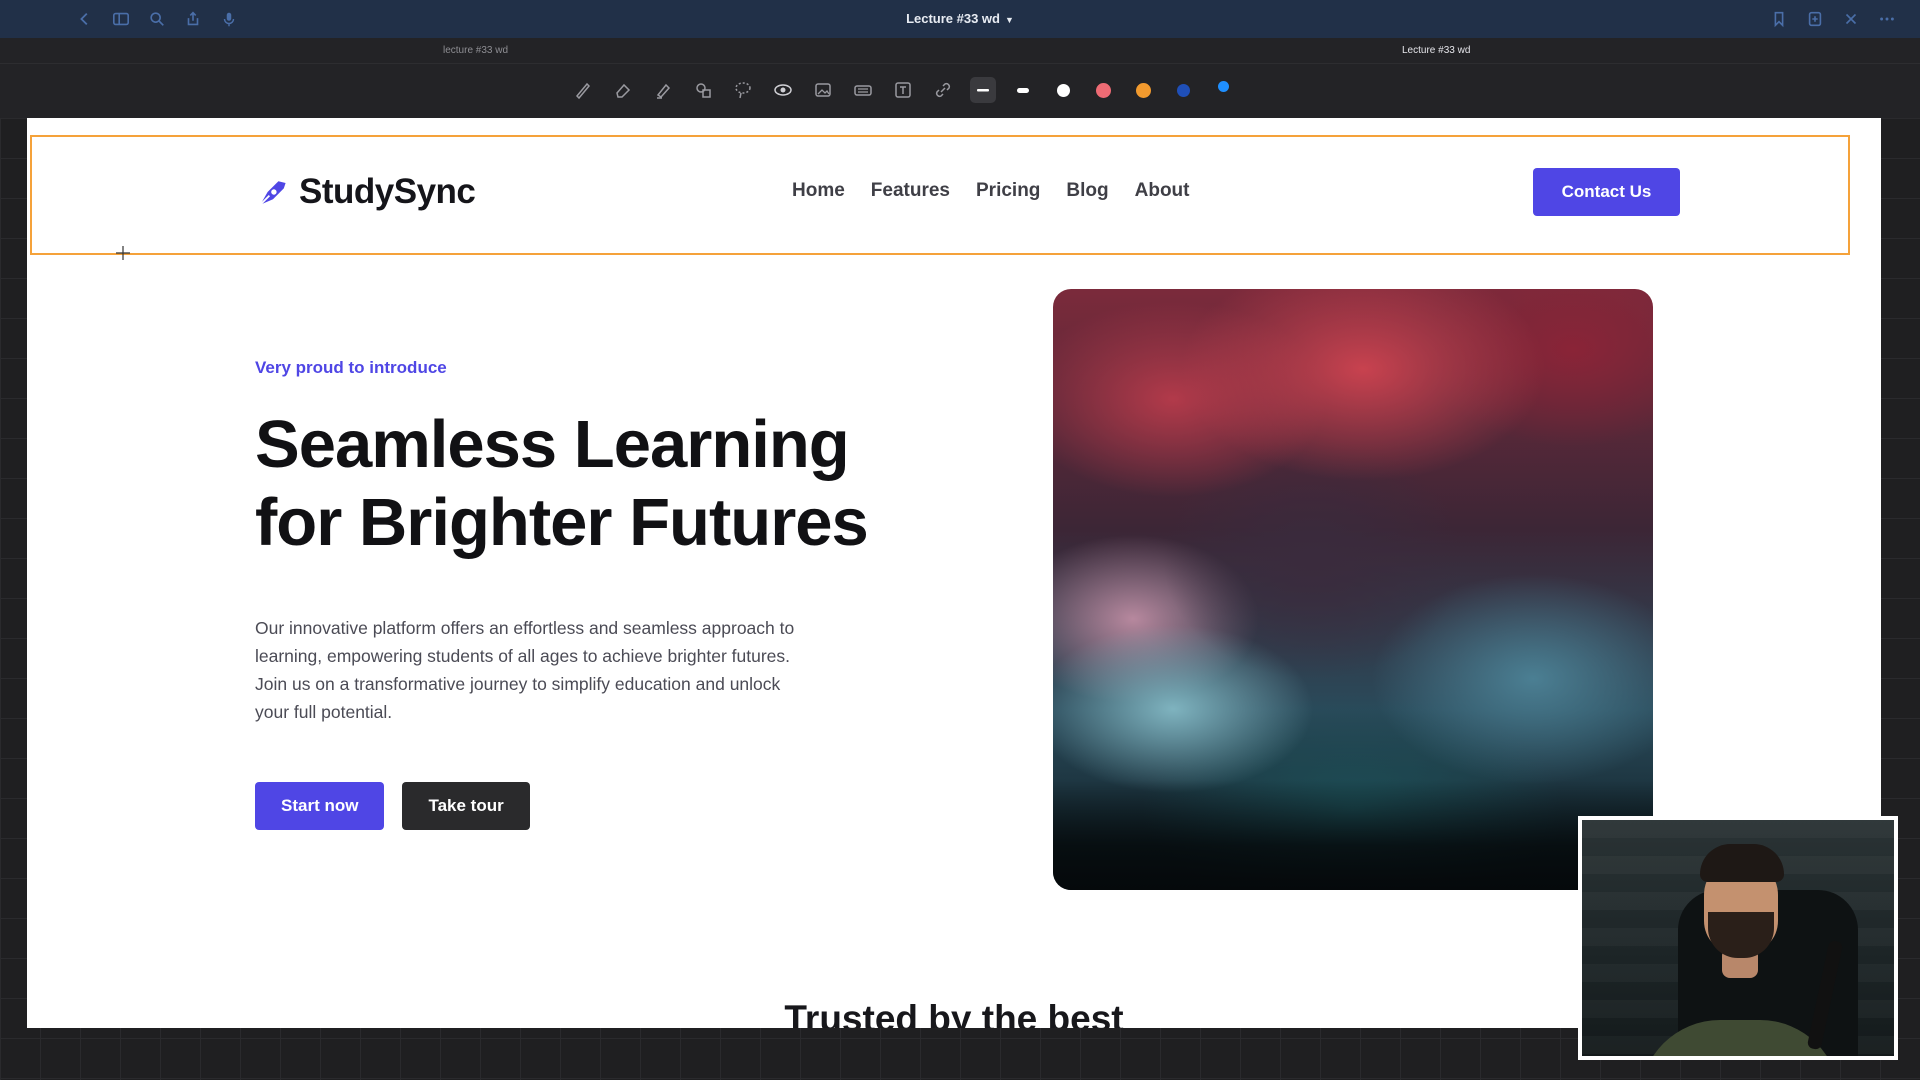 This screenshot has width=1920, height=1080. Describe the element at coordinates (351, 367) in the screenshot. I see `hero-eyebrow: Very proud to introduce` at that location.